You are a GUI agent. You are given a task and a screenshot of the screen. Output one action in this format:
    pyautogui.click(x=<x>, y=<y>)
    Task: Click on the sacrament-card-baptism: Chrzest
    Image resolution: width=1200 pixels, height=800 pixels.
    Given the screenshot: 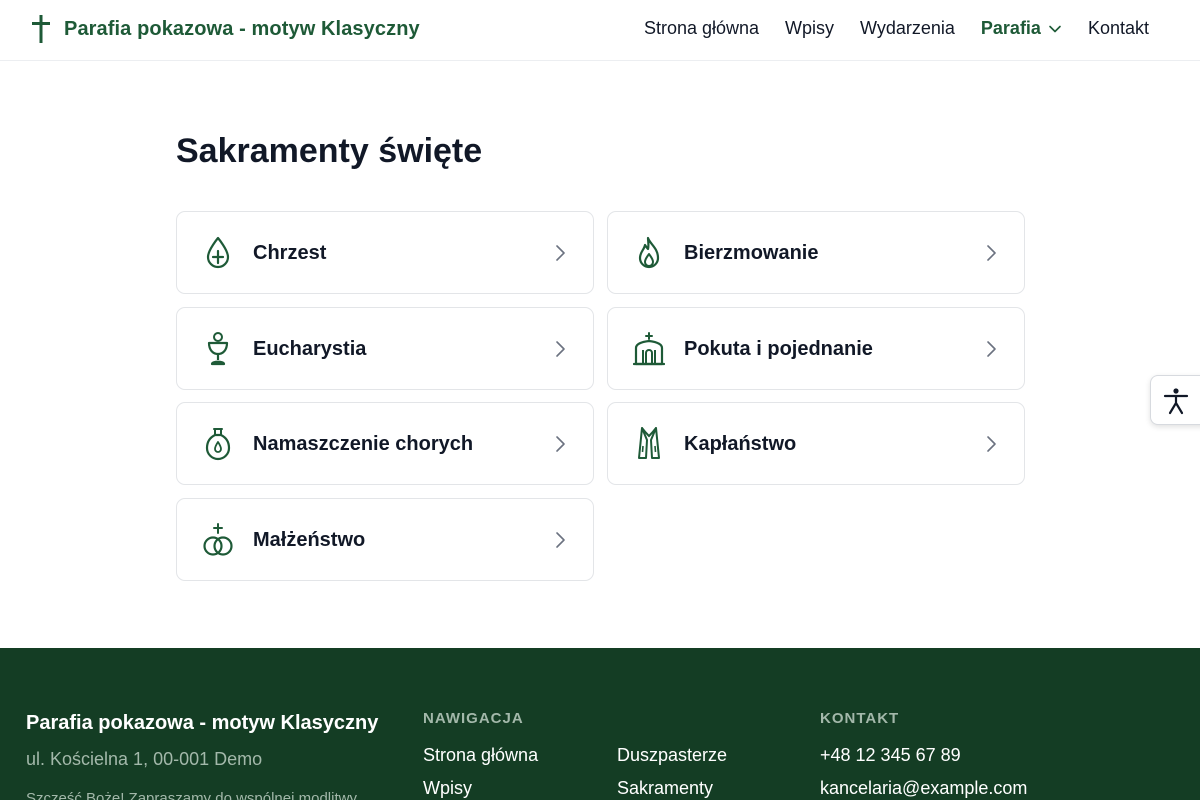 What is the action you would take?
    pyautogui.click(x=385, y=252)
    